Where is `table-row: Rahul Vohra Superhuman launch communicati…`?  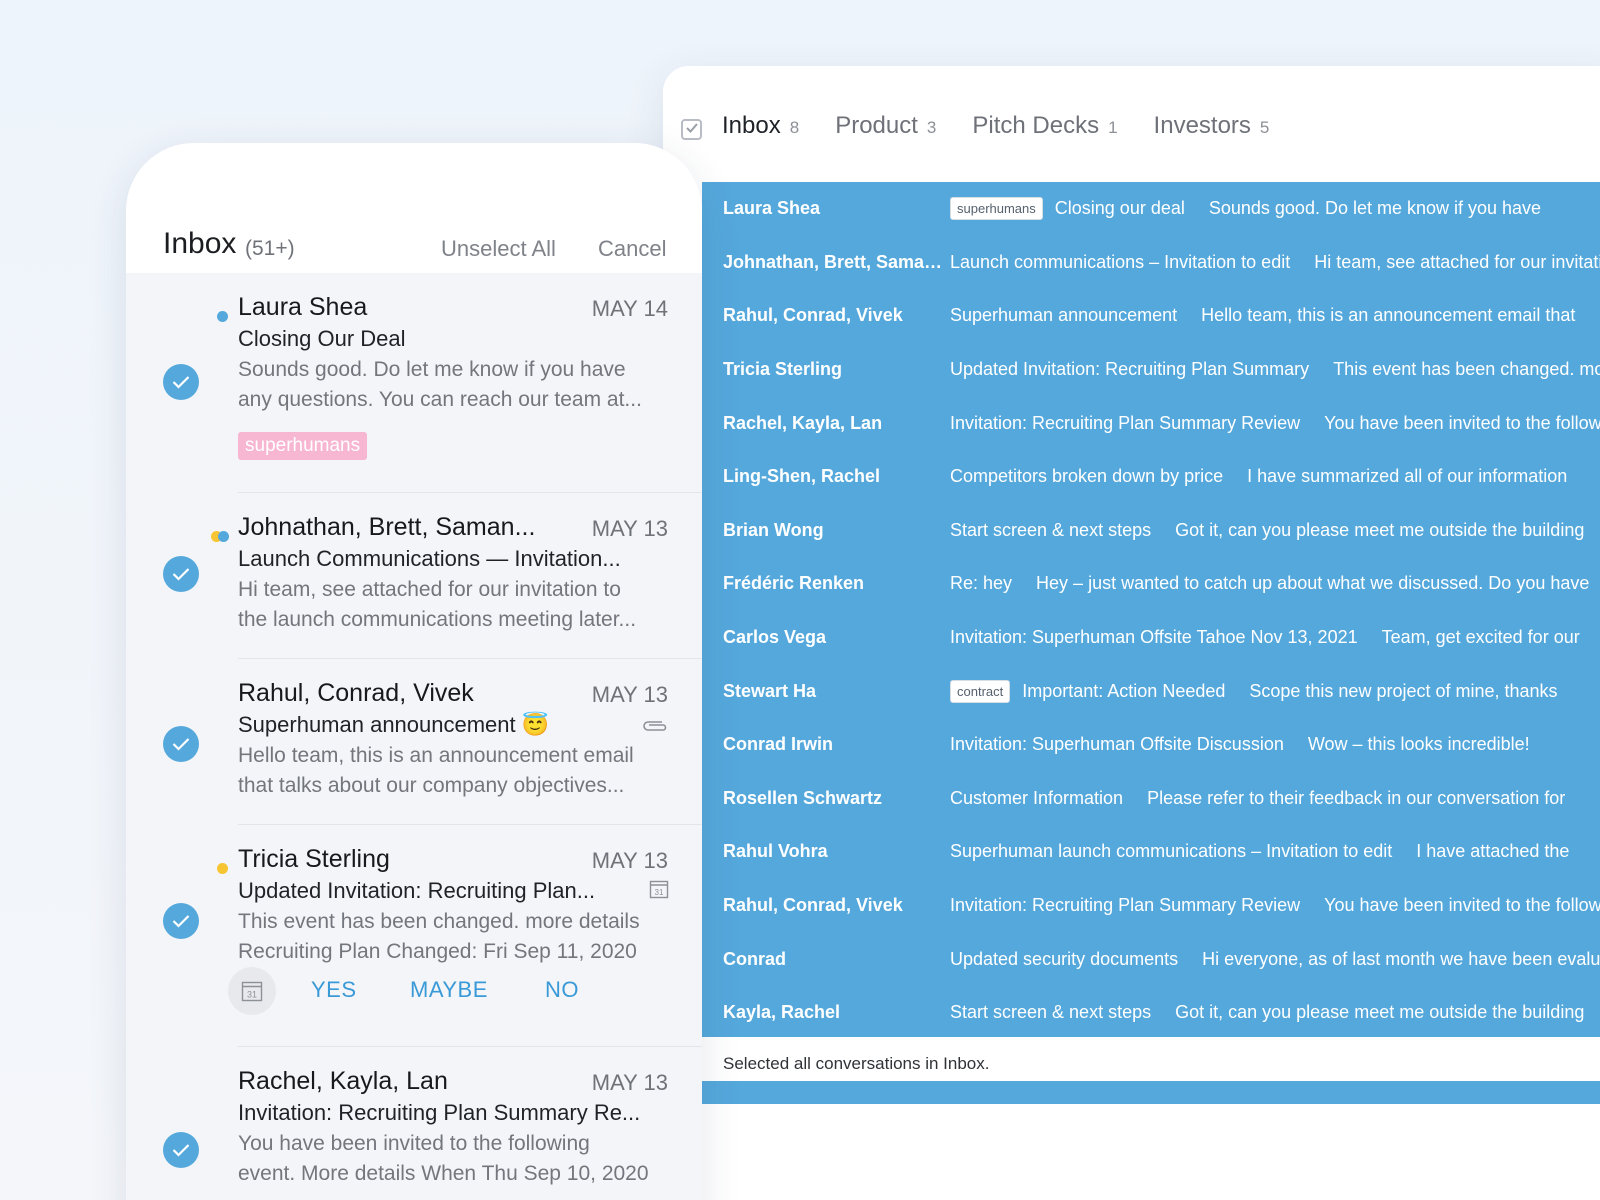
table-row: Rahul Vohra Superhuman launch communicati… is located at coordinates (1151, 852).